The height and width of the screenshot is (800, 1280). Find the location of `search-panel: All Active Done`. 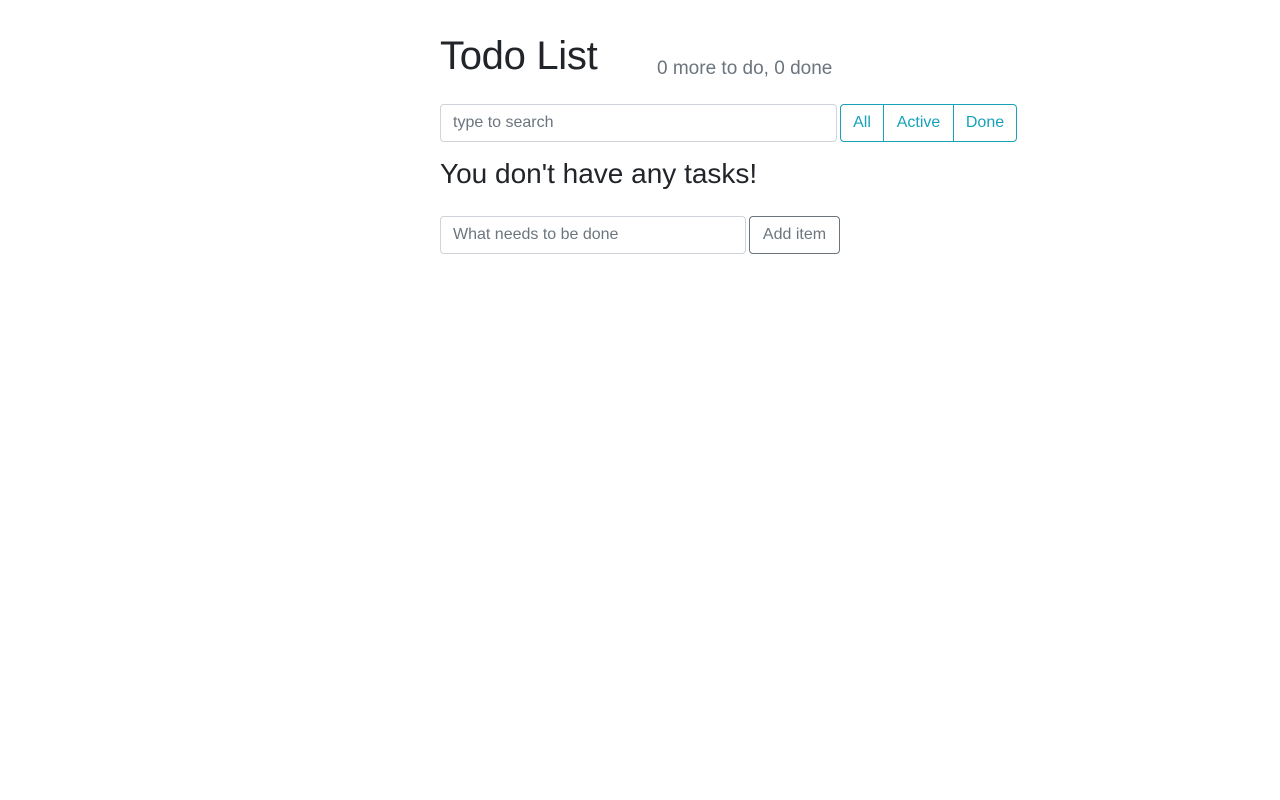

search-panel: All Active Done is located at coordinates (728, 123).